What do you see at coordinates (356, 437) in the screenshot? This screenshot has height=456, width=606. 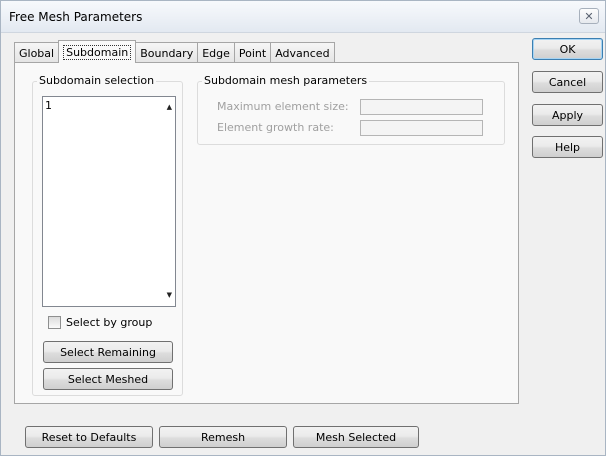 I see `mesh-selected-button: Mesh Selected` at bounding box center [356, 437].